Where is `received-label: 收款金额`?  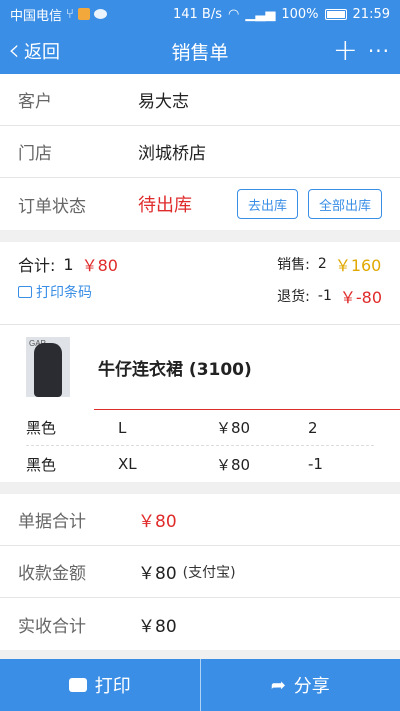 received-label: 收款金额 is located at coordinates (52, 574).